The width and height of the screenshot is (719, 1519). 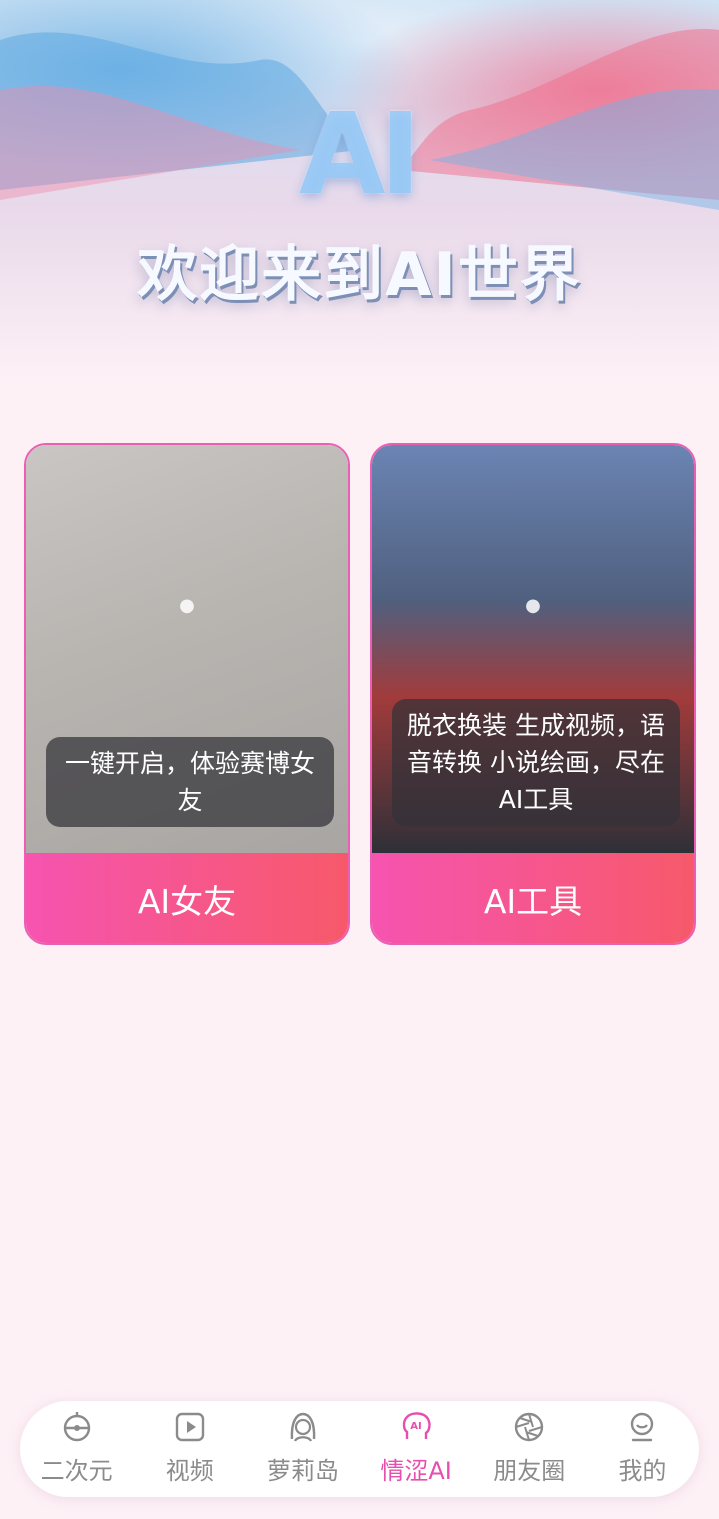 I want to click on tab-label: 我的, so click(x=642, y=1471).